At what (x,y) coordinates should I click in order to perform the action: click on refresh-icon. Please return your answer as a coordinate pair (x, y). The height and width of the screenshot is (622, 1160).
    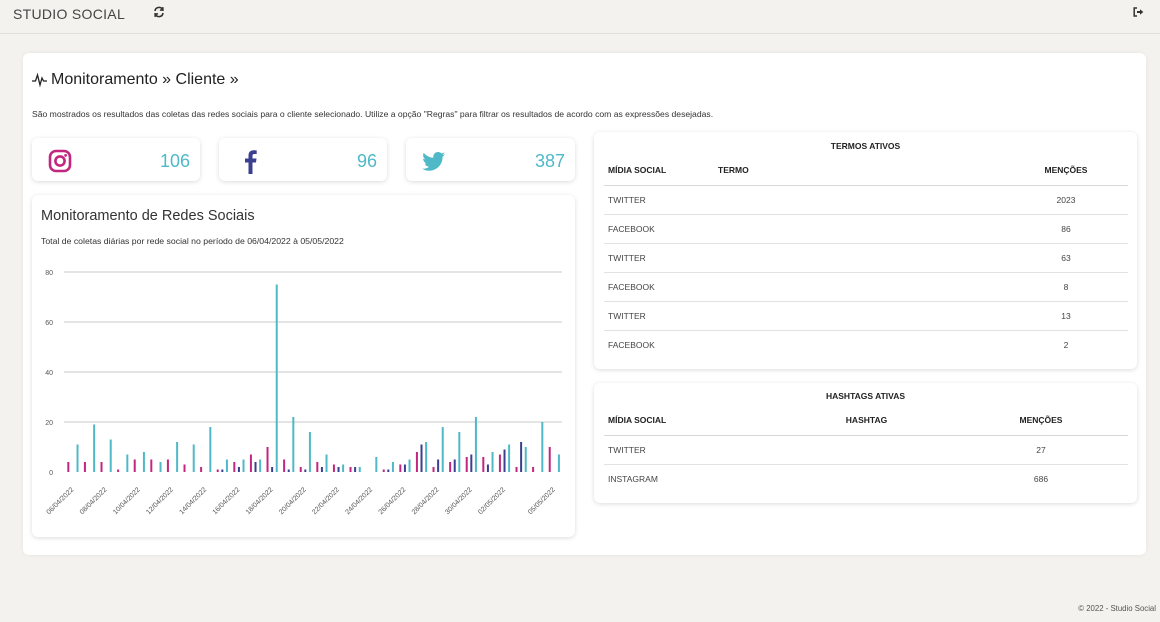
    Looking at the image, I should click on (160, 14).